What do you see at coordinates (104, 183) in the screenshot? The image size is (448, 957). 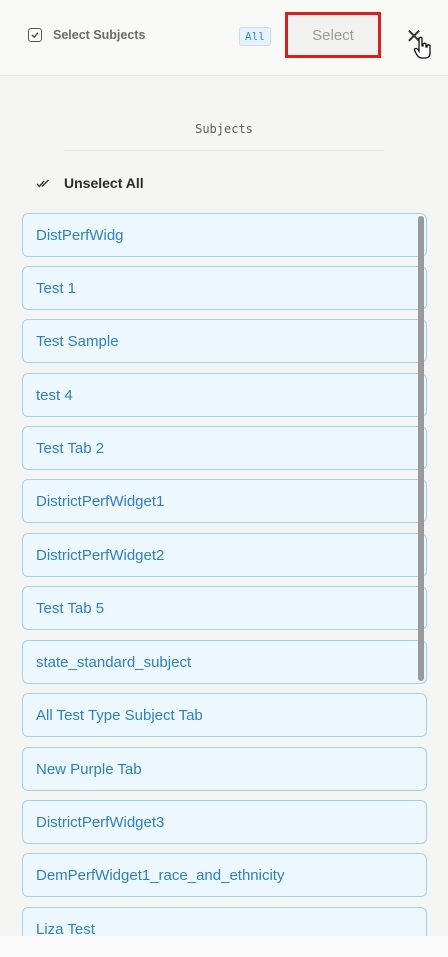 I see `unselect-all-label: Unselect All` at bounding box center [104, 183].